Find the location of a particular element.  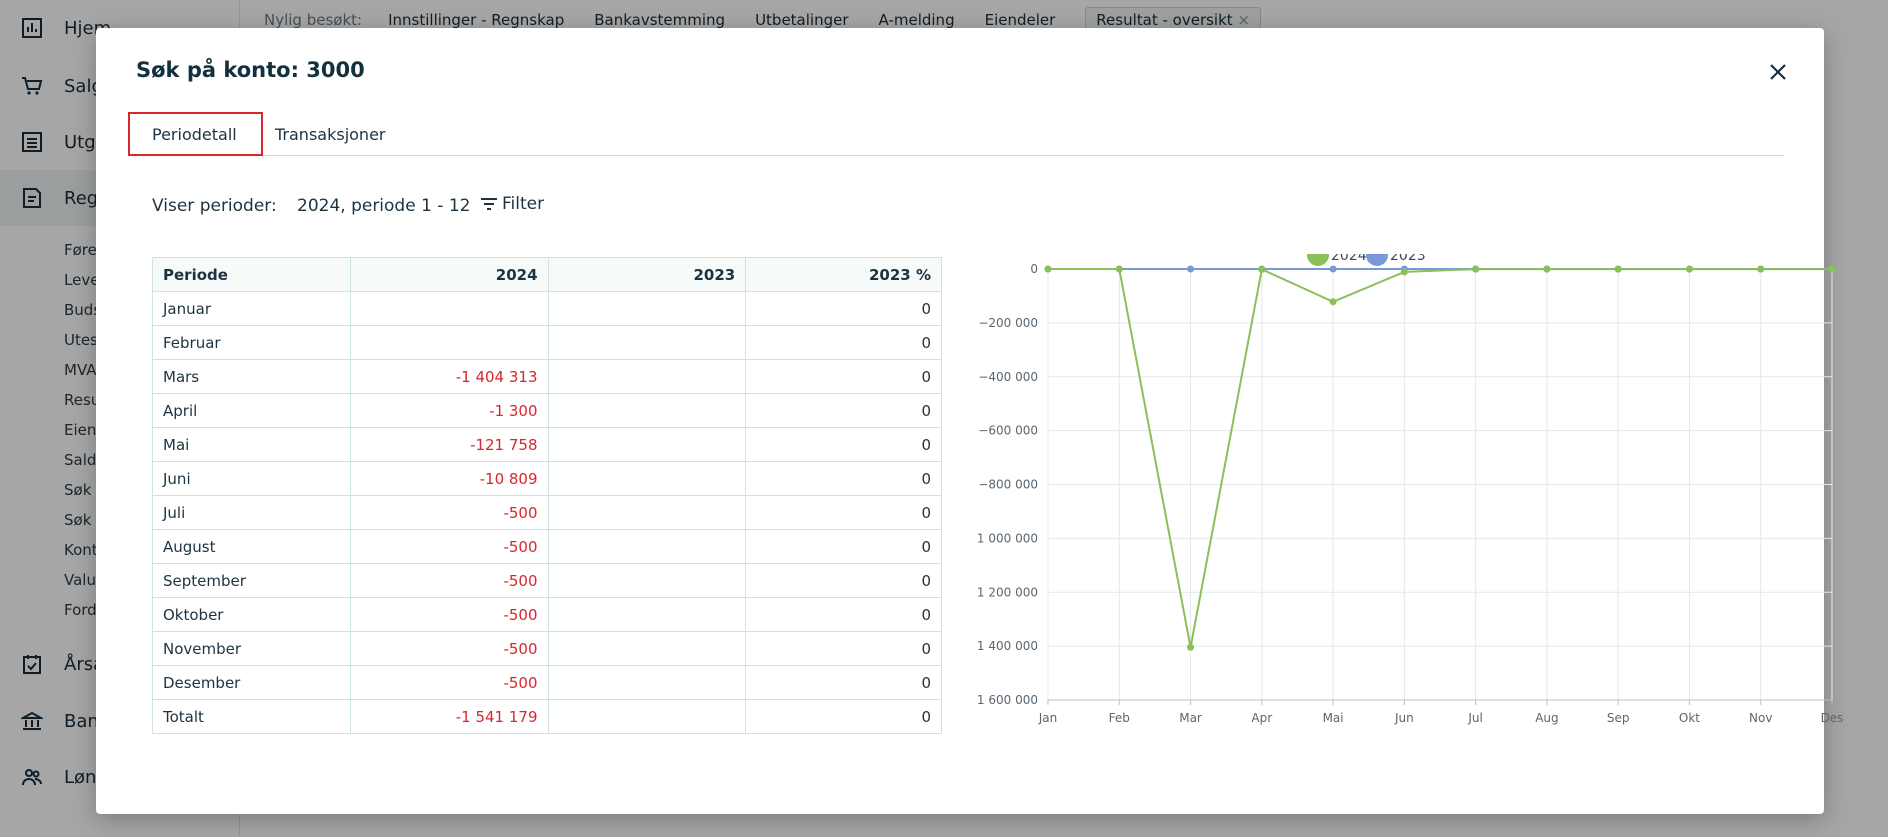

table-row: Januar 0 is located at coordinates (547, 308).